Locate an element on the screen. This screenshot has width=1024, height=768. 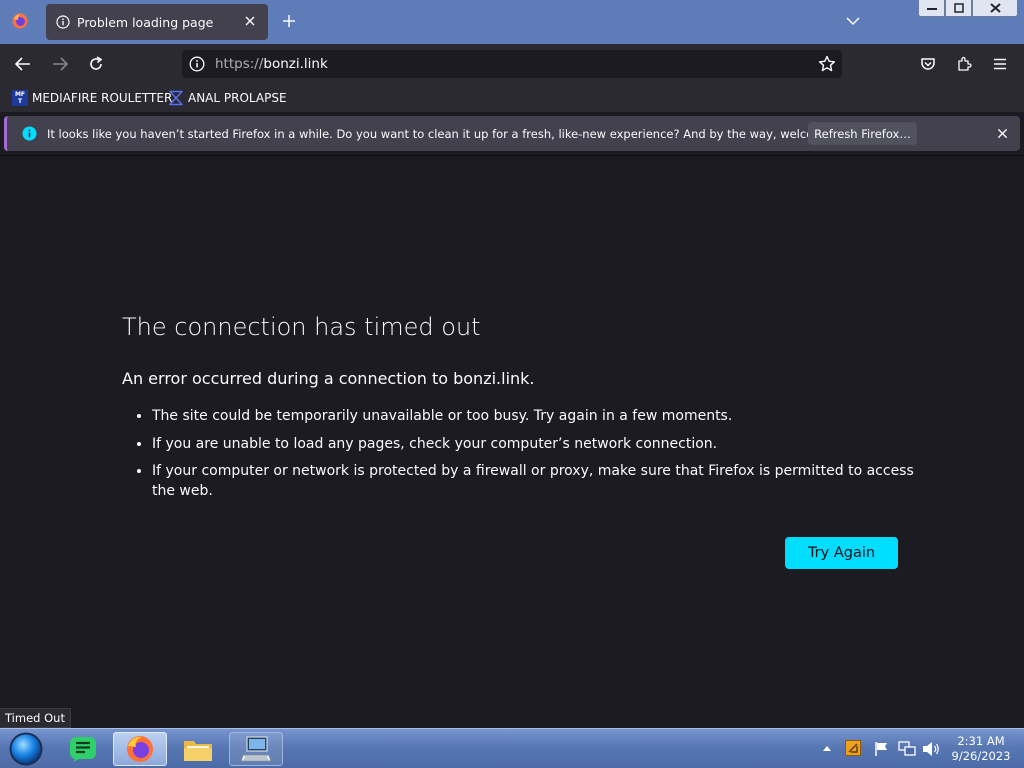
chat-app-icon is located at coordinates (83, 749).